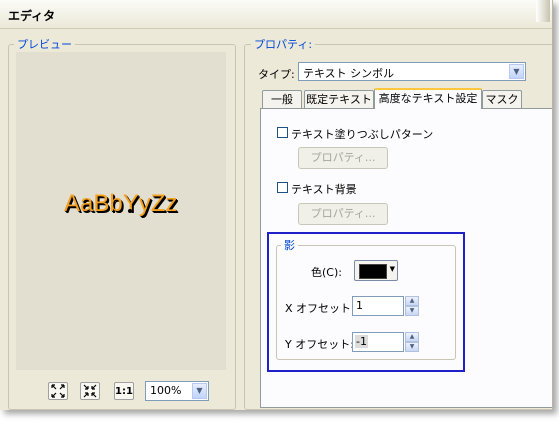  I want to click on x-offset-label: X オフセット:, so click(320, 308).